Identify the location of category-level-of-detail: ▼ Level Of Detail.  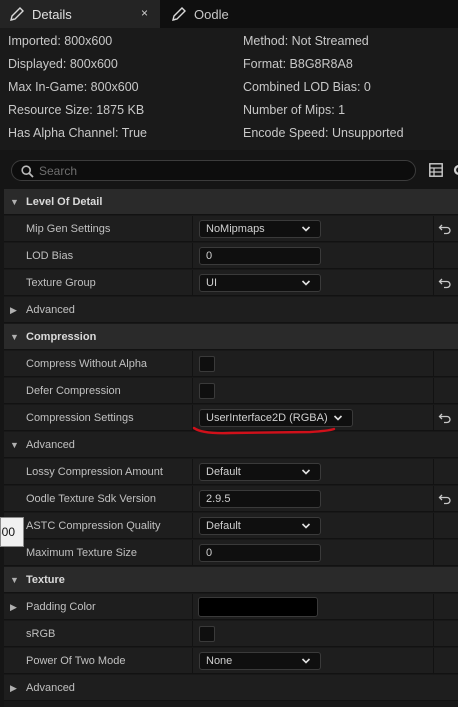
(231, 202).